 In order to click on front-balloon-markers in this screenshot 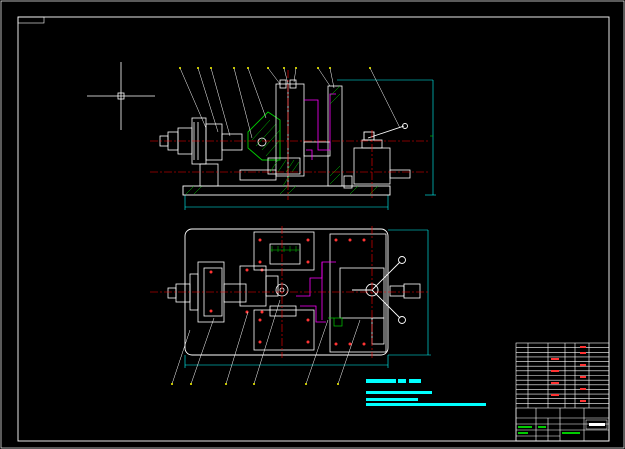, I will do `click(275, 68)`.